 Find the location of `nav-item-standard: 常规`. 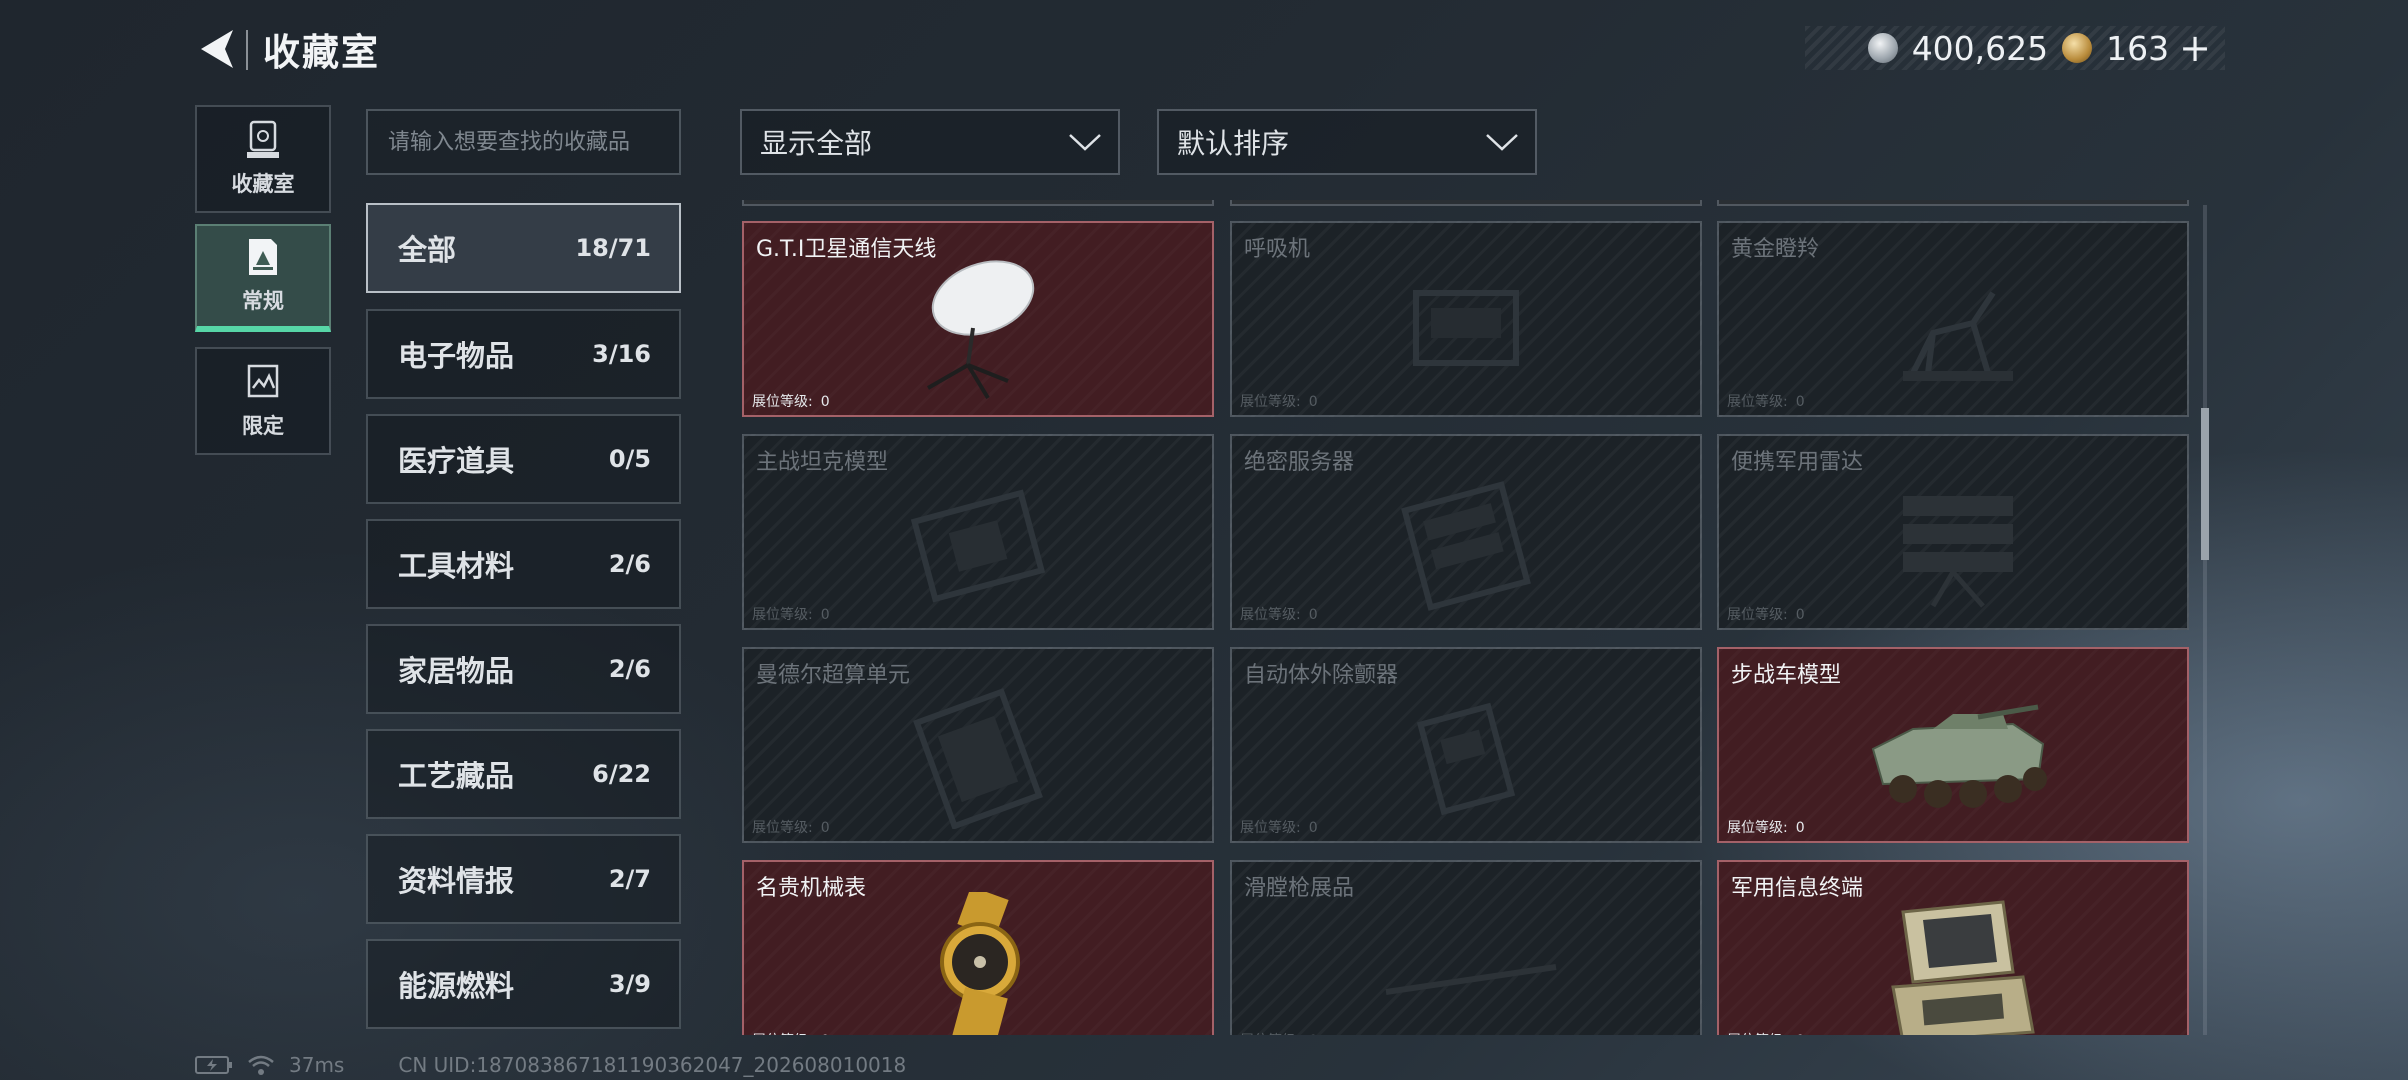

nav-item-standard: 常规 is located at coordinates (263, 278).